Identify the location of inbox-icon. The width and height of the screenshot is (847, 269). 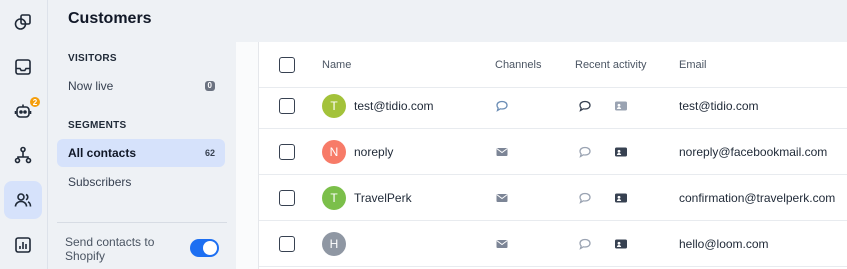
(23, 67).